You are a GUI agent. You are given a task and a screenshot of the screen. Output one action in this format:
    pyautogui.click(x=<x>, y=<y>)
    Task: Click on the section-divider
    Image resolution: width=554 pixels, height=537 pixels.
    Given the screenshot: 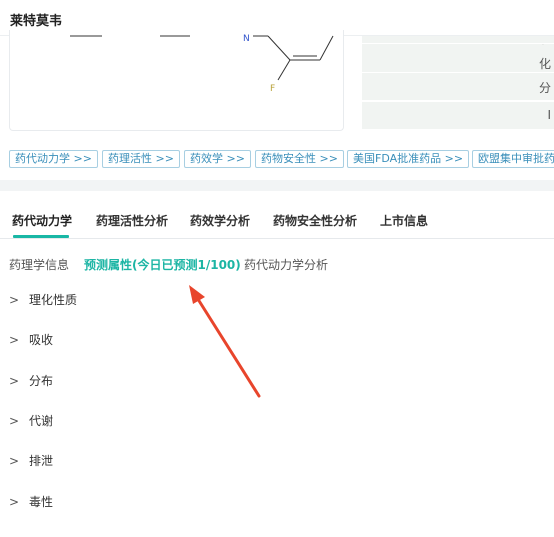 What is the action you would take?
    pyautogui.click(x=277, y=185)
    